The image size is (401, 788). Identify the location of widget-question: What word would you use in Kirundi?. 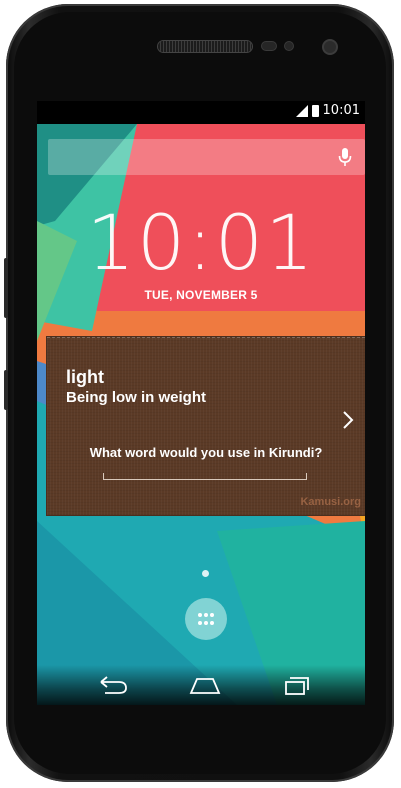
(206, 452).